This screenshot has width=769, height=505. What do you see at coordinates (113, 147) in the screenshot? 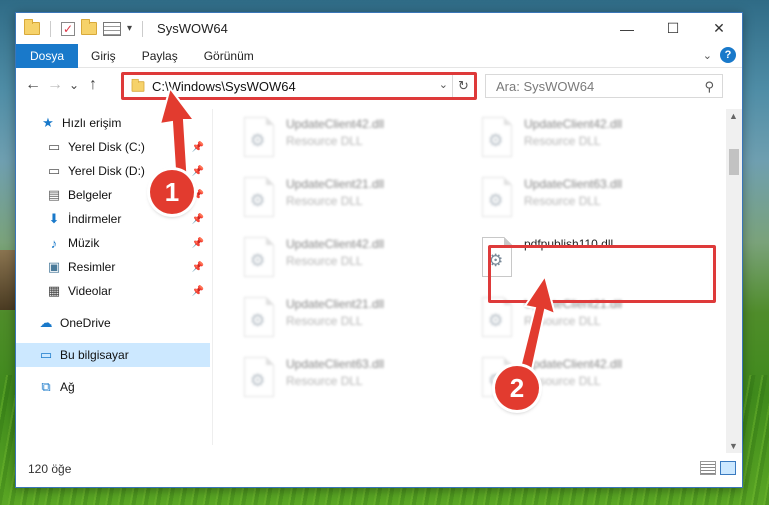
I see `sidebar-item-disk-c: ▭ Yerel Disk (C:) 📌` at bounding box center [113, 147].